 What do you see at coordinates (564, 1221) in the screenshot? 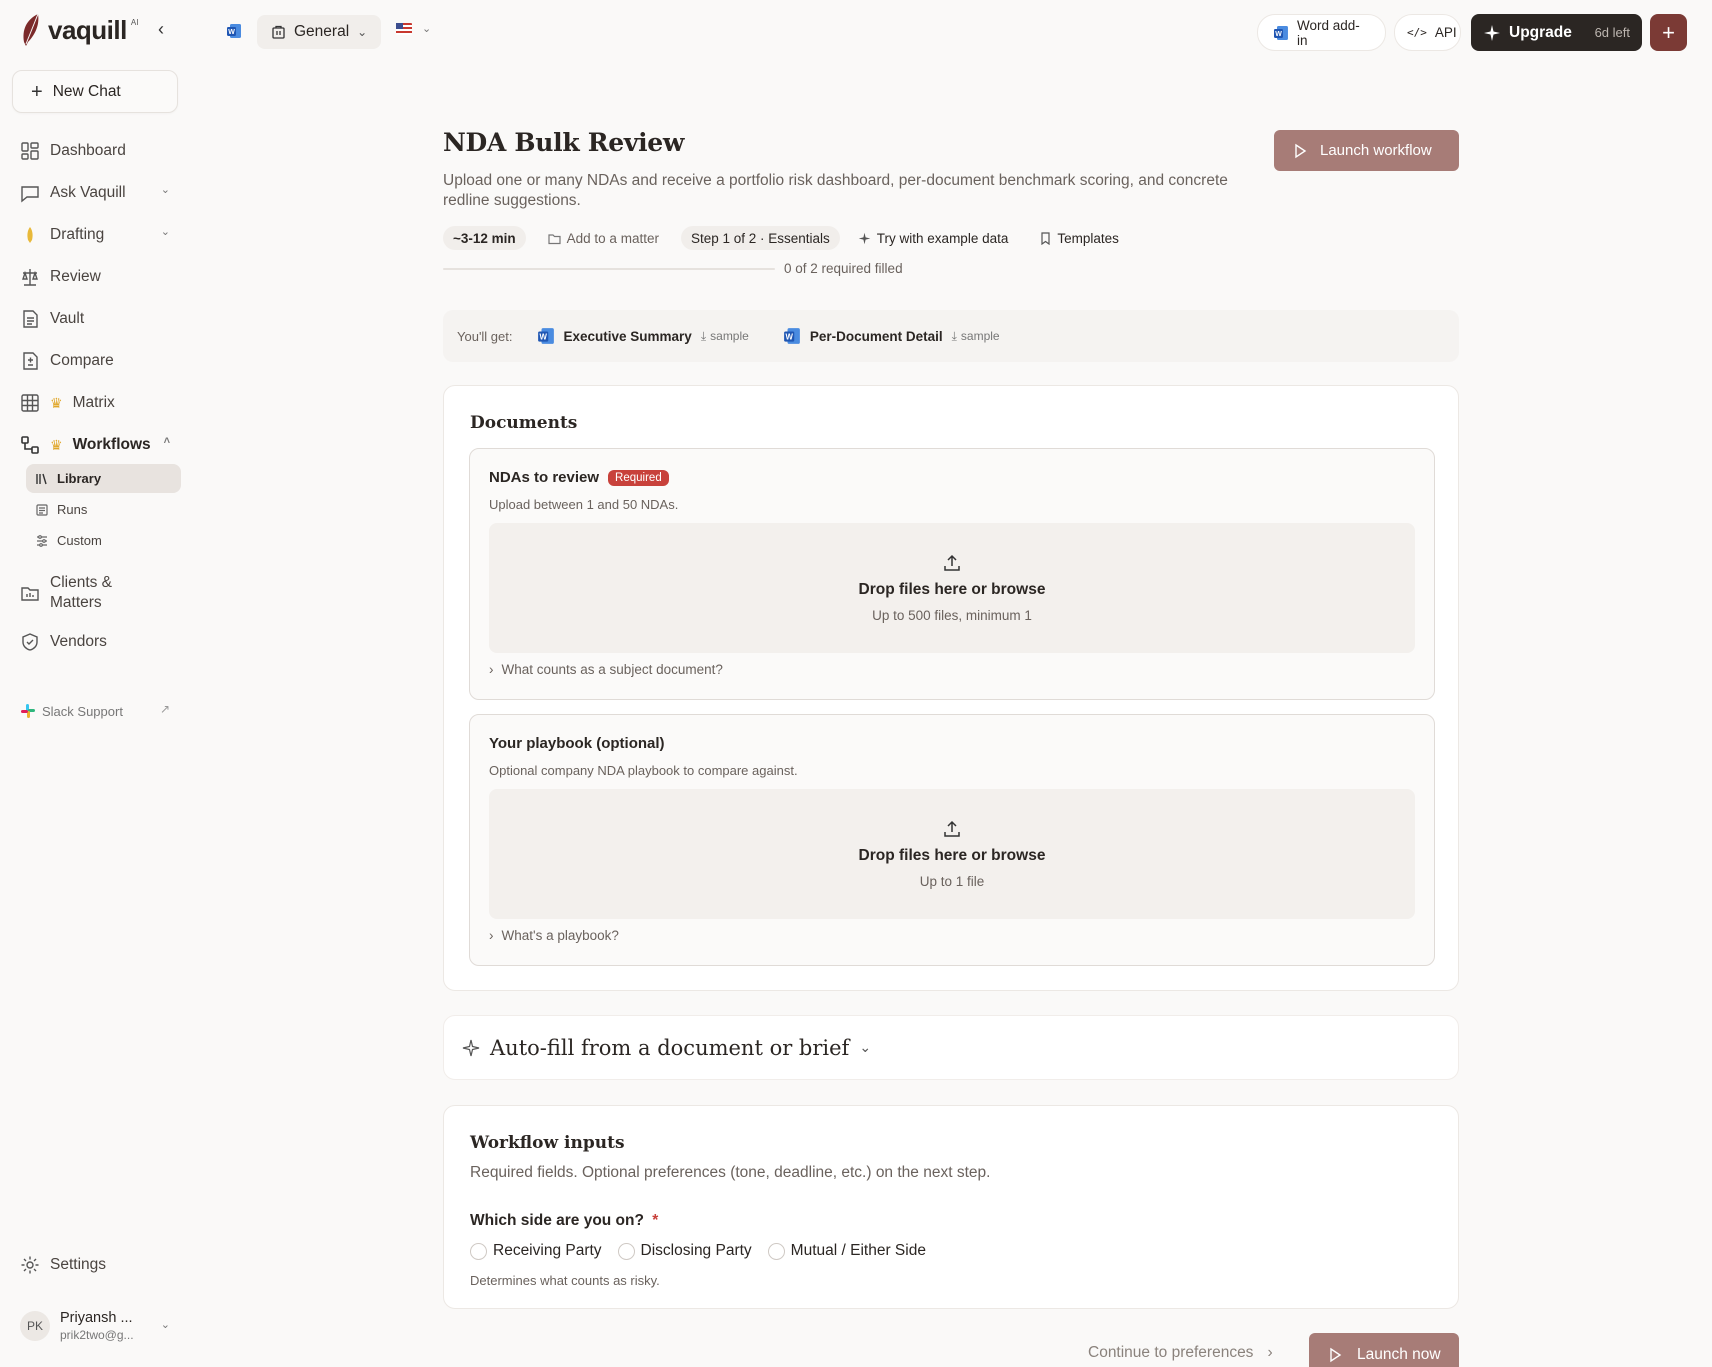
I see `side-question-label: Which side are you on? *` at bounding box center [564, 1221].